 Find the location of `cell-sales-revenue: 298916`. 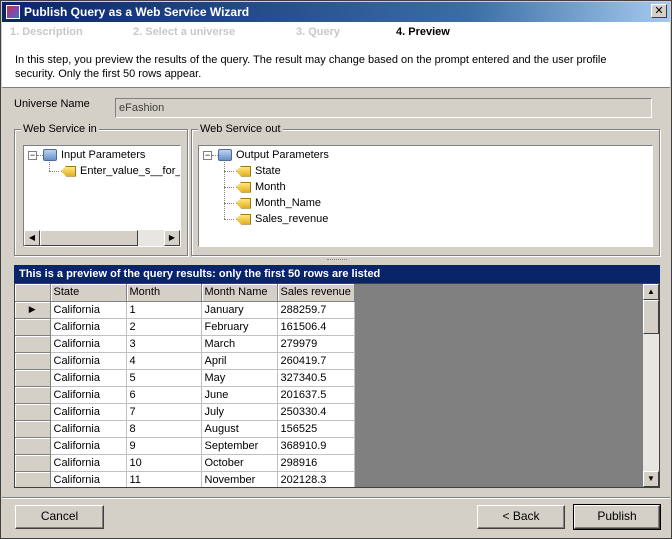

cell-sales-revenue: 298916 is located at coordinates (316, 463).